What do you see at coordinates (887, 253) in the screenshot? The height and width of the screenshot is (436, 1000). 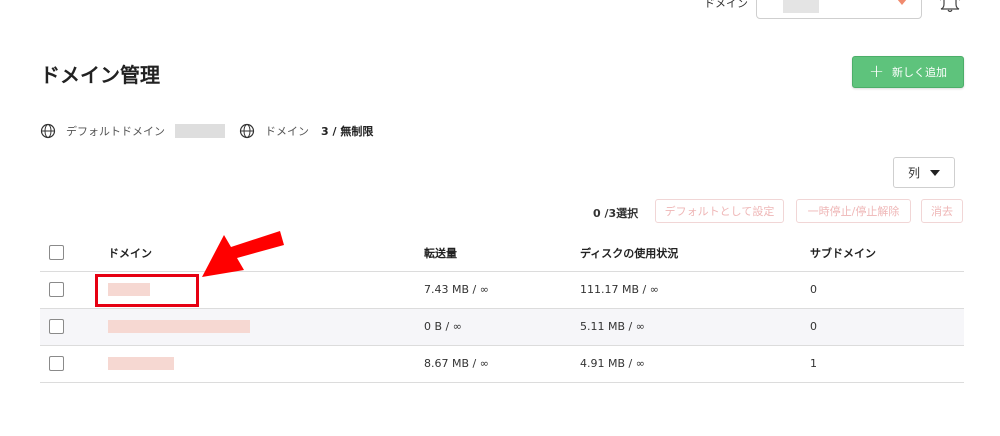 I see `column-header-subdomains: サブドメイン` at bounding box center [887, 253].